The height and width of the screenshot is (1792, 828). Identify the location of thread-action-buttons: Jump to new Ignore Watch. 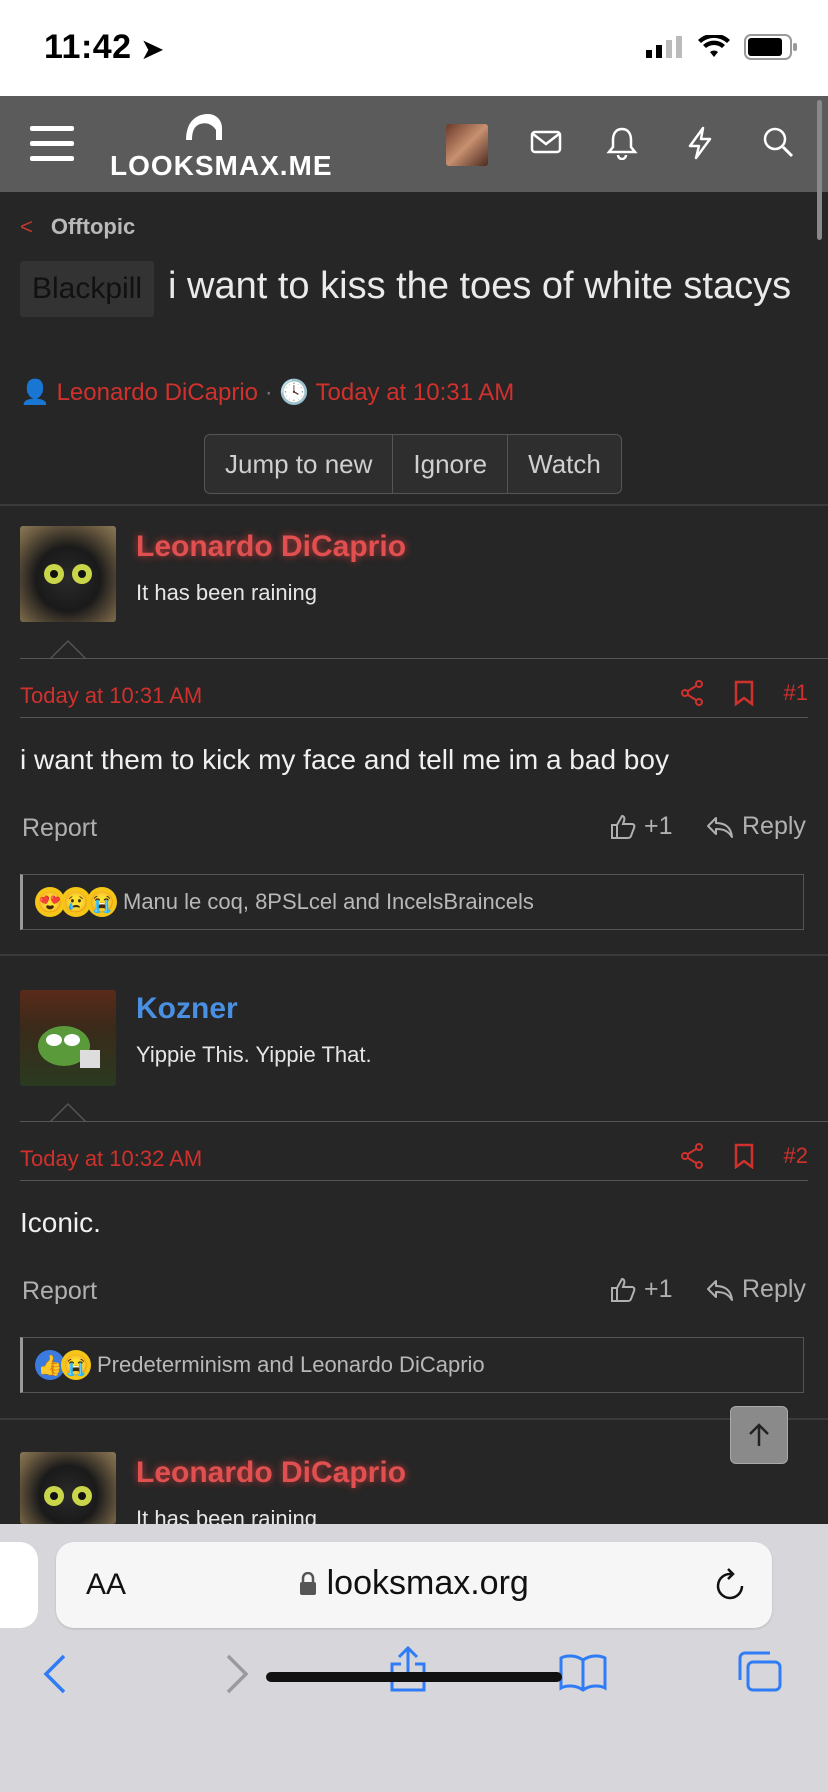
(413, 464).